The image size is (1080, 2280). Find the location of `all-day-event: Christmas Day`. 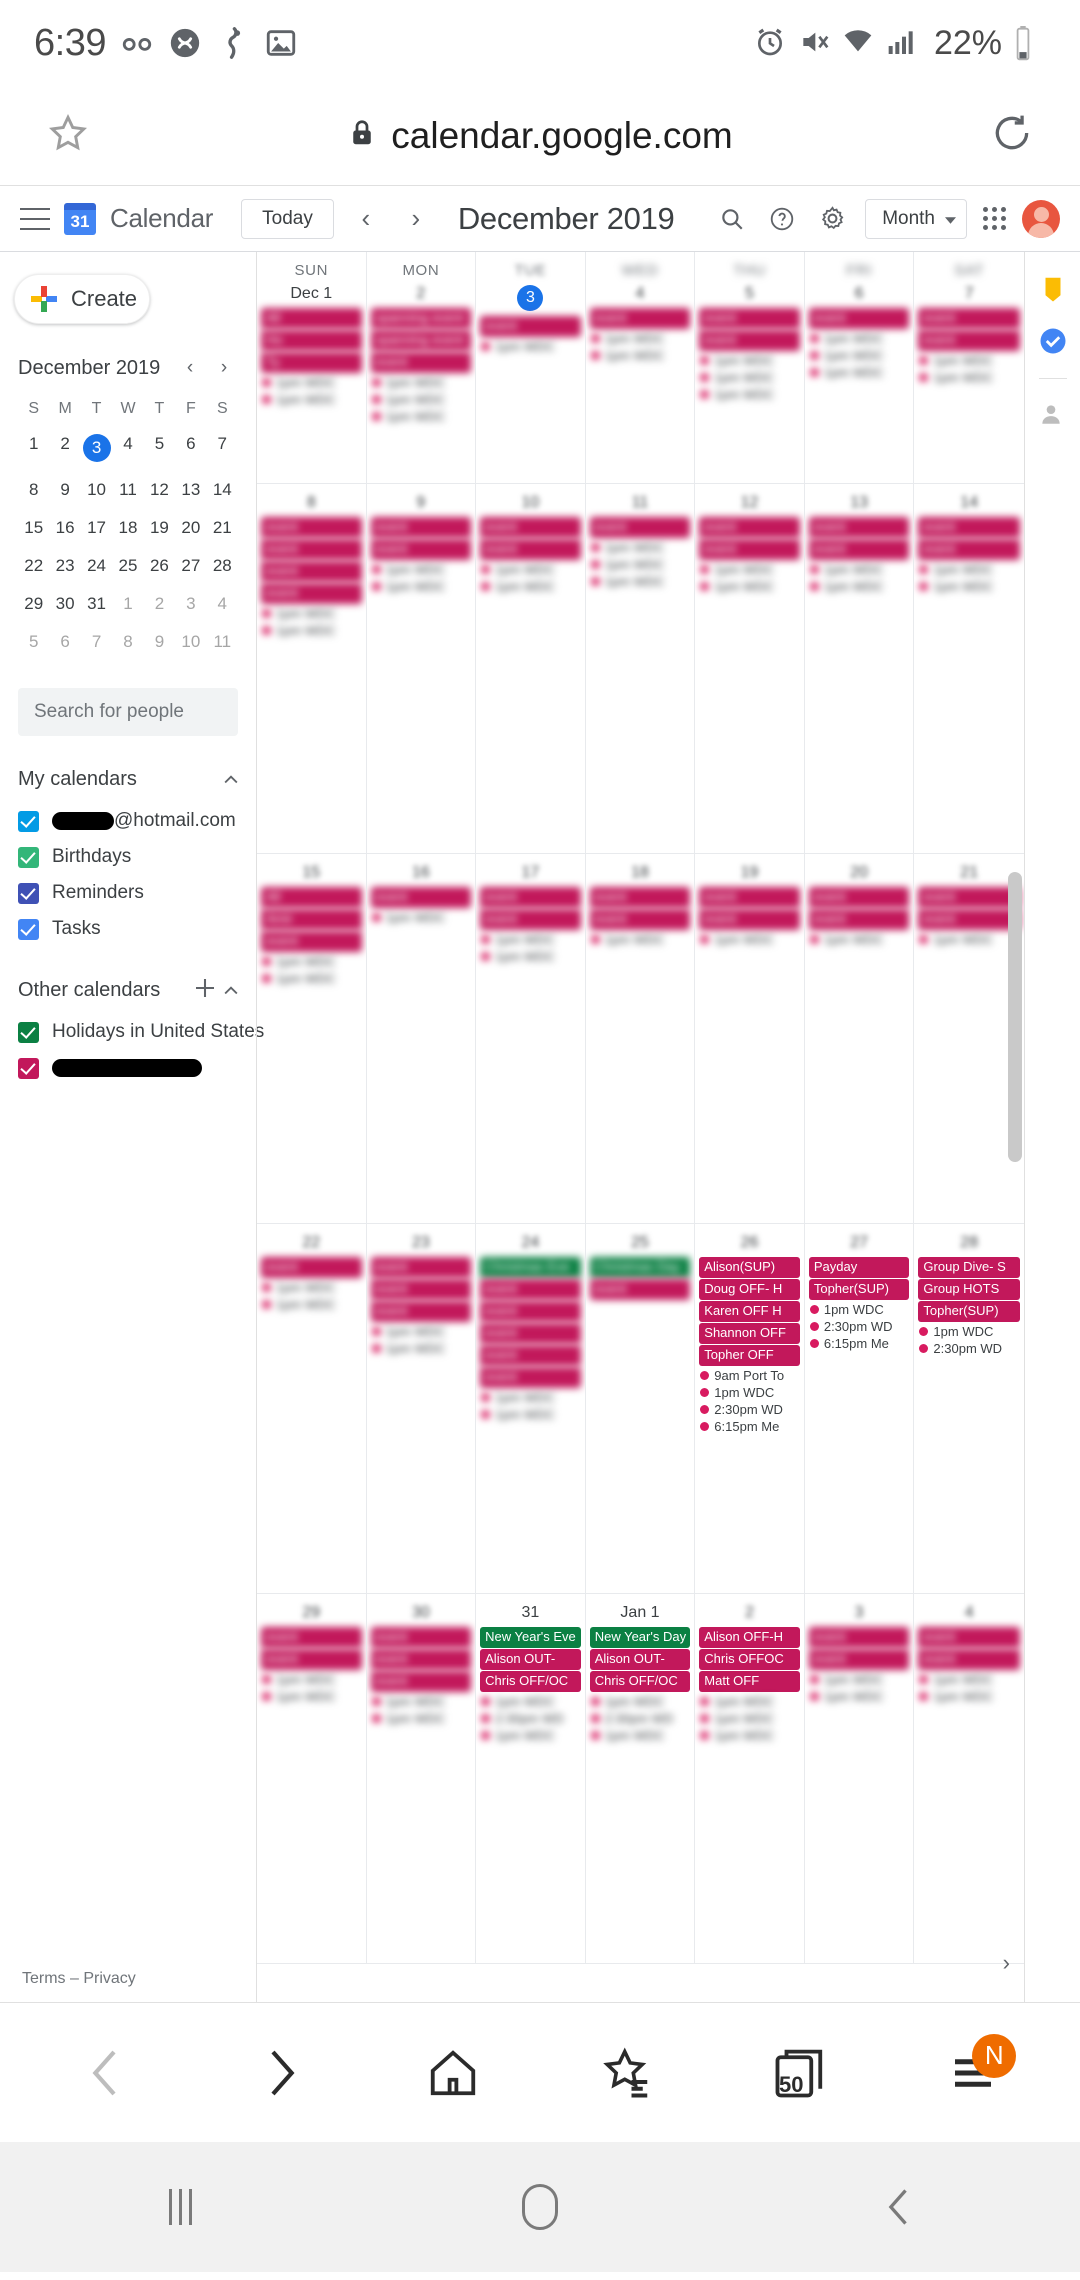

all-day-event: Christmas Day is located at coordinates (640, 1267).